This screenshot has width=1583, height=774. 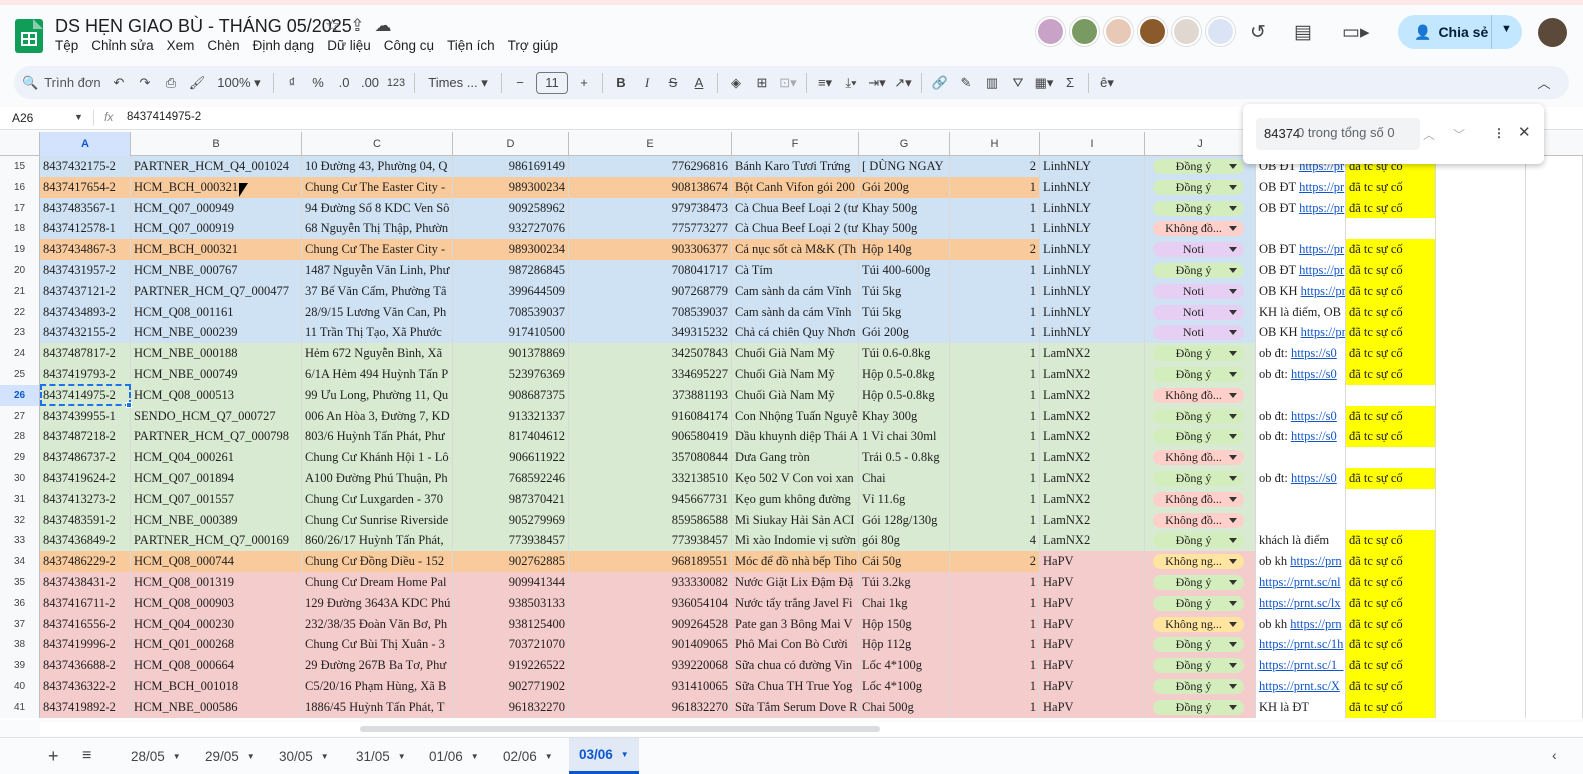 What do you see at coordinates (904, 624) in the screenshot?
I see `cell-g: Hộp 150g` at bounding box center [904, 624].